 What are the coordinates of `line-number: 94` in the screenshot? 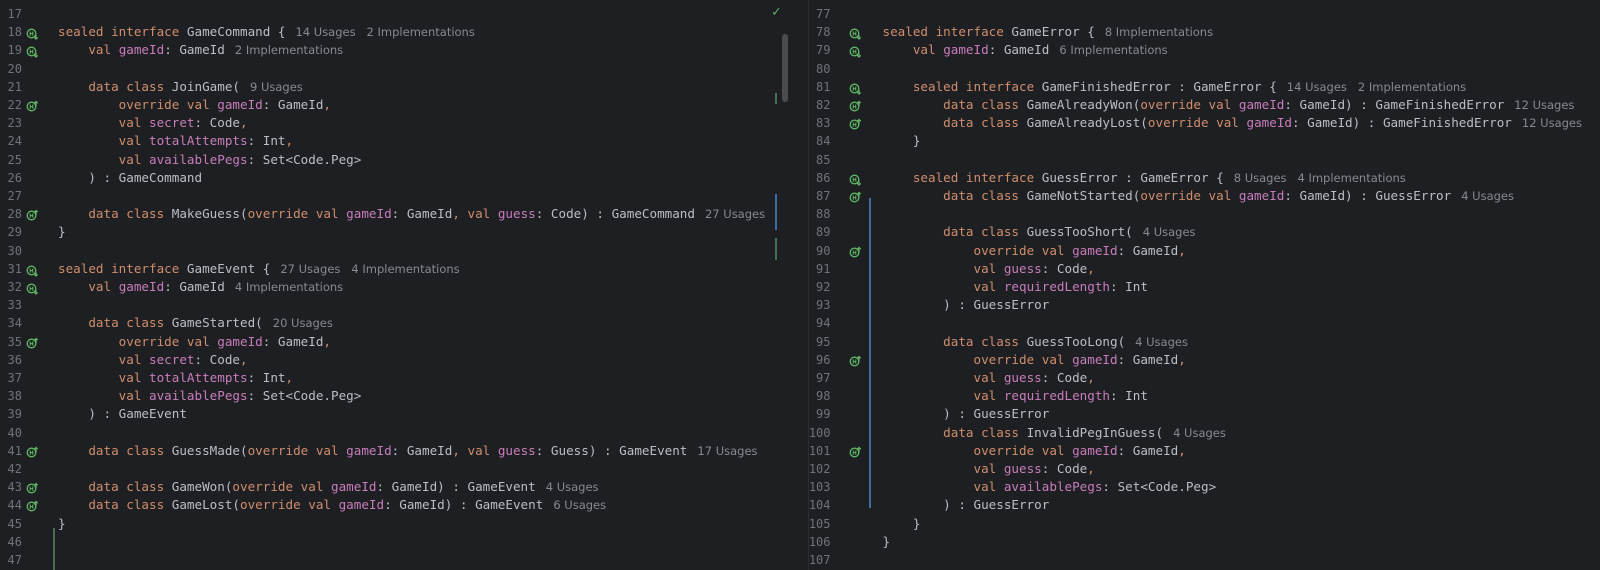 It's located at (819, 323).